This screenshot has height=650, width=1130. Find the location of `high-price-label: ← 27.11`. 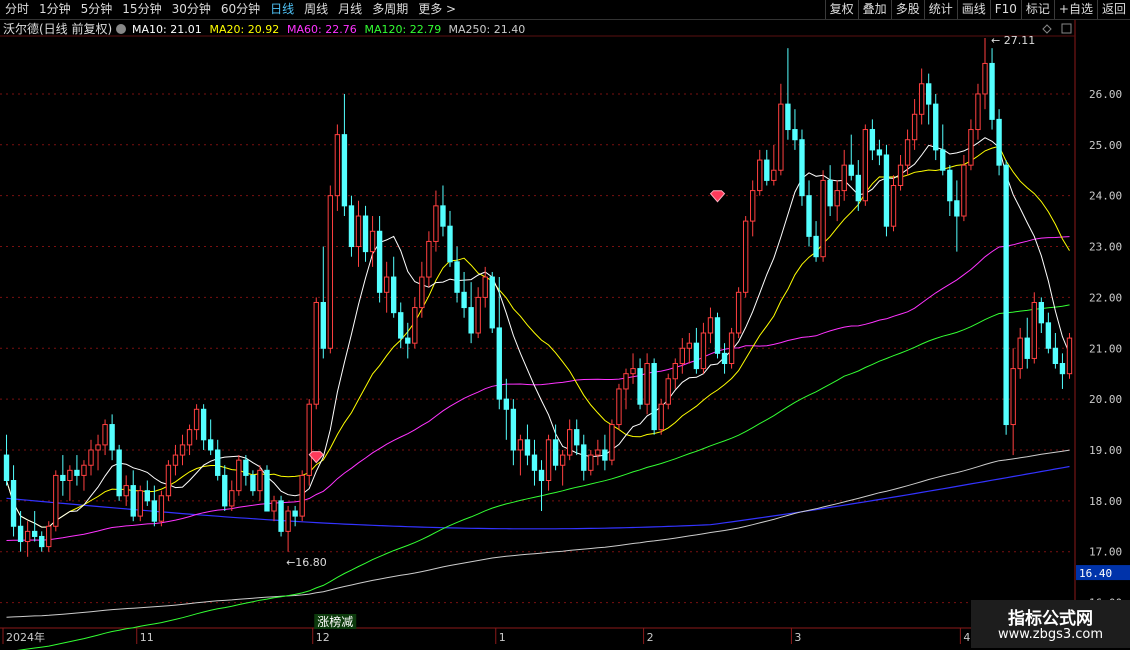

high-price-label: ← 27.11 is located at coordinates (1013, 40).